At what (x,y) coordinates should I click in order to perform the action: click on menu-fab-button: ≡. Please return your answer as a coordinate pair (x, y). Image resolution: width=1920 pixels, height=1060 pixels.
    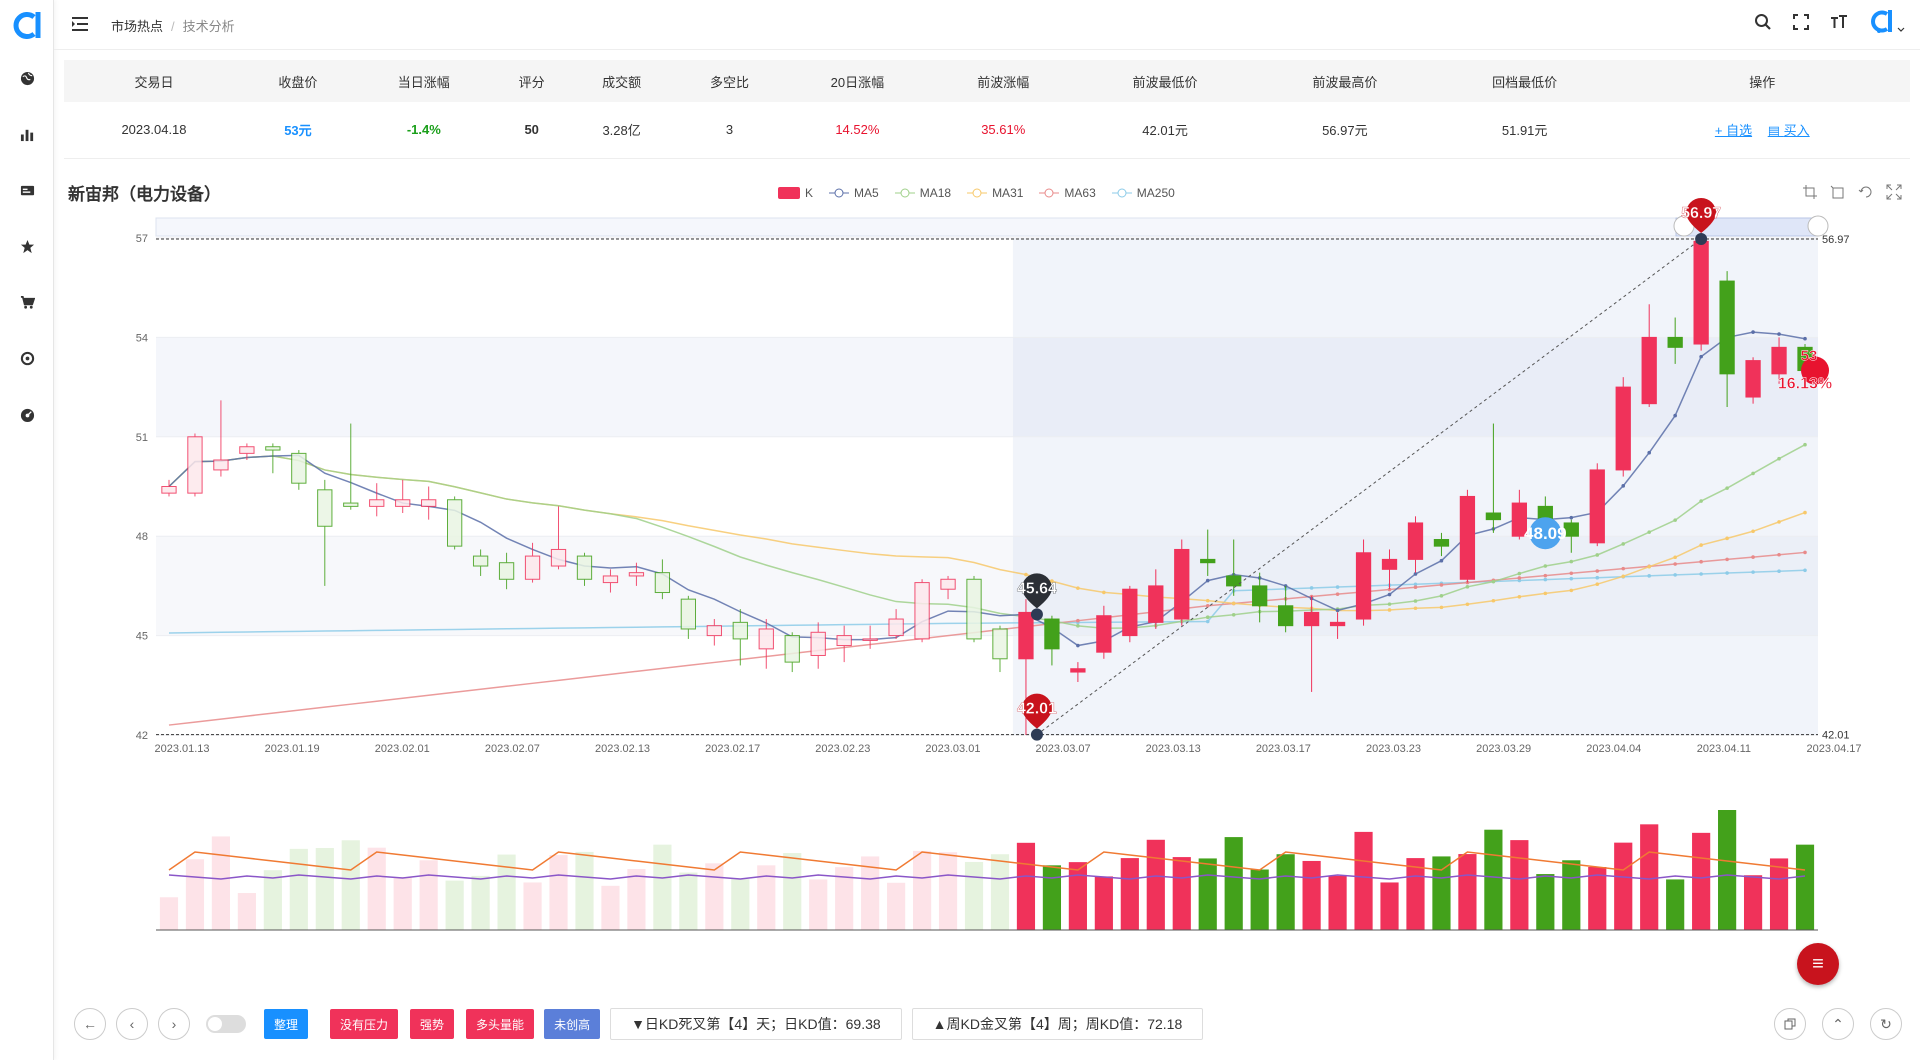
    Looking at the image, I should click on (1818, 964).